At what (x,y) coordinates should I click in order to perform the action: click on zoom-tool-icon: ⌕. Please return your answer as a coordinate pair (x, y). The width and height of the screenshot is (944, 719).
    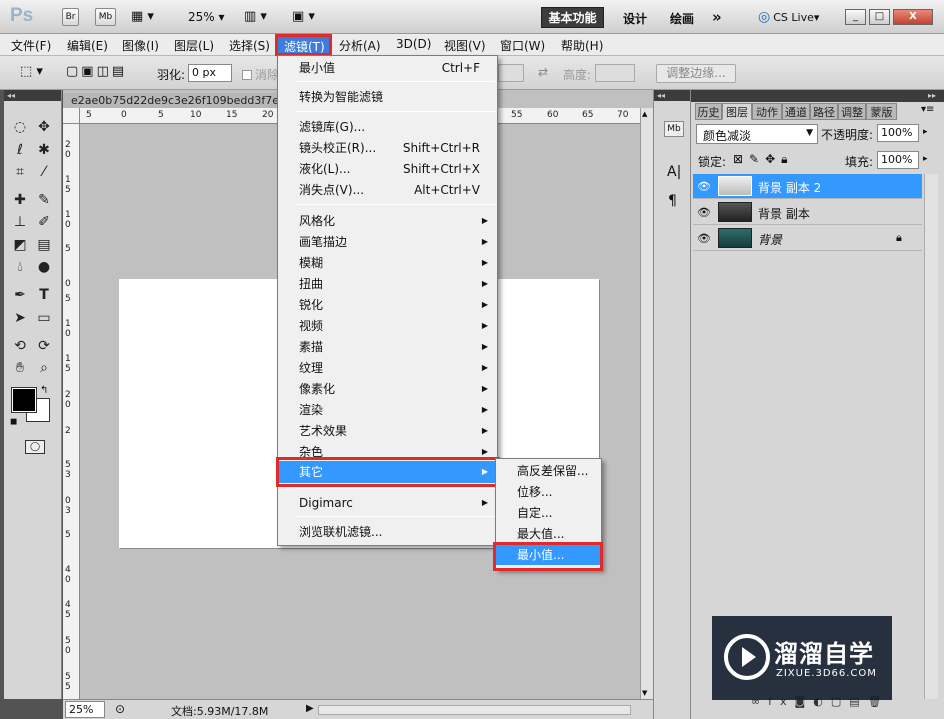
    Looking at the image, I should click on (44, 368).